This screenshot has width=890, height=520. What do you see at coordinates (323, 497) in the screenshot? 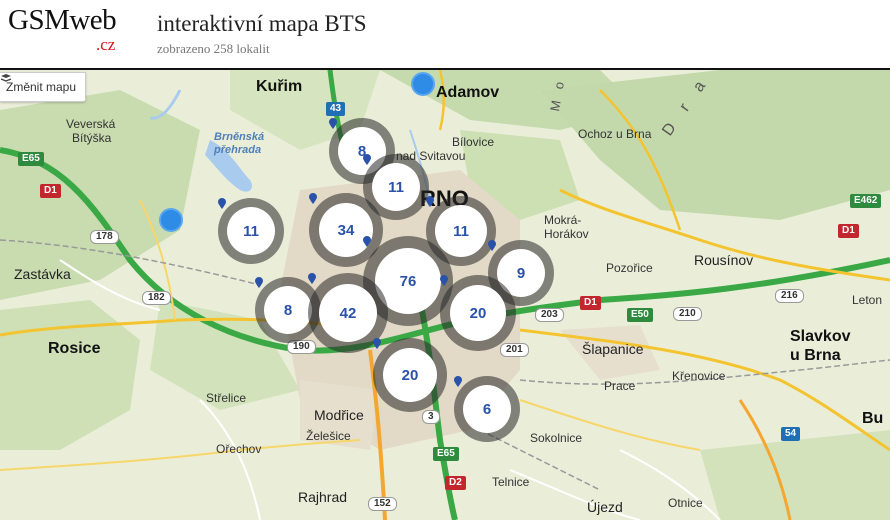
I see `label-rajhrad: Rajhrad` at bounding box center [323, 497].